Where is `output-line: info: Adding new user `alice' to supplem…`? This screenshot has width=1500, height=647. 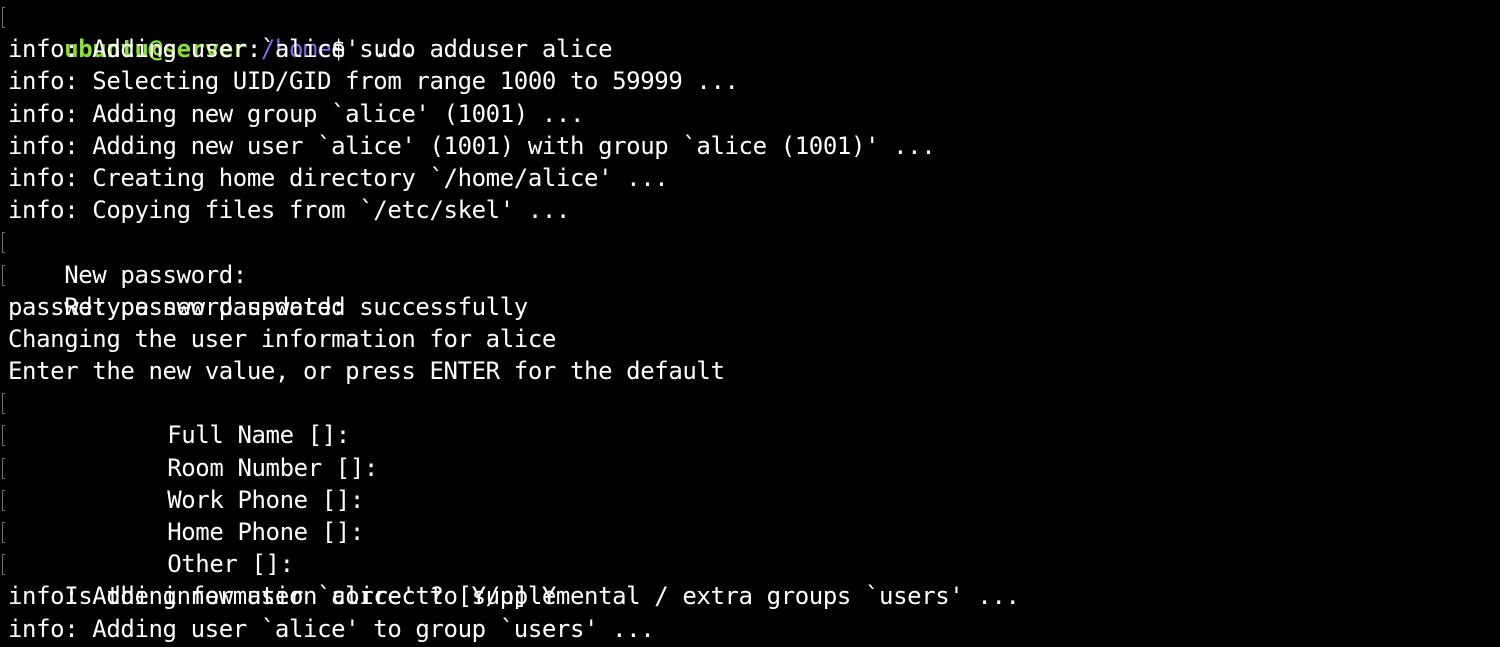
output-line: info: Adding new user `alice' to supplem… is located at coordinates (514, 596).